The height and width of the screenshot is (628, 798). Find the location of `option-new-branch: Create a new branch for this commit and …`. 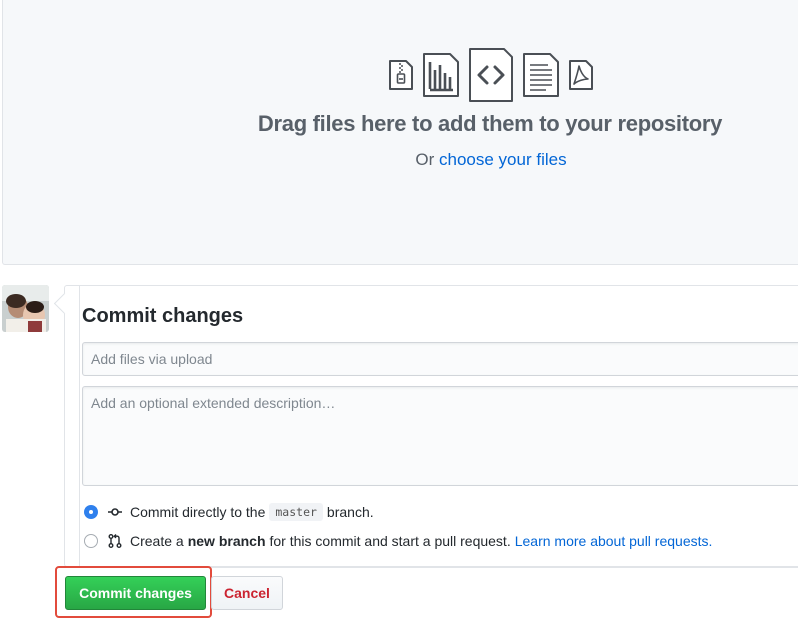

option-new-branch: Create a new branch for this commit and … is located at coordinates (398, 541).